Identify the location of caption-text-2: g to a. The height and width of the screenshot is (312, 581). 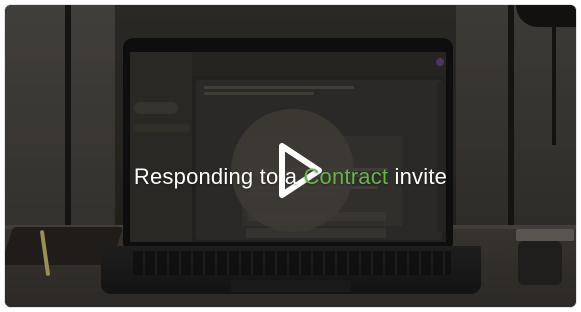
(272, 176).